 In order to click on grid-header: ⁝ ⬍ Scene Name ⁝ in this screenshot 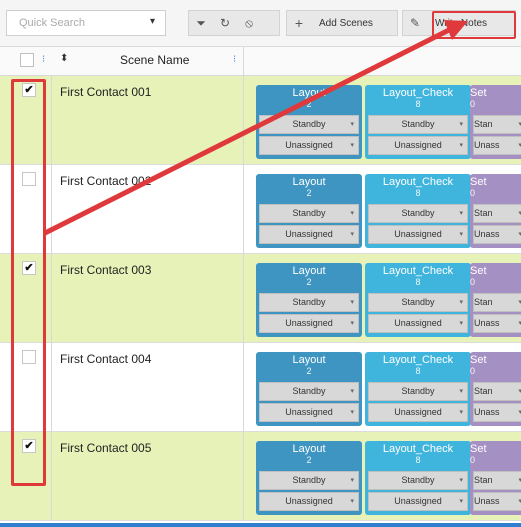, I will do `click(260, 61)`.